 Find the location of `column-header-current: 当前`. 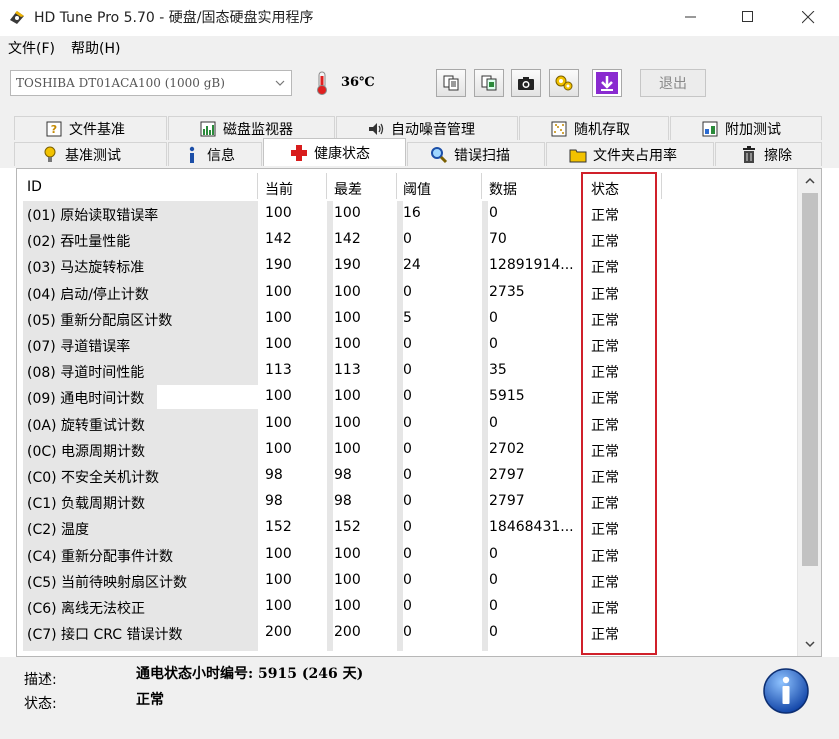

column-header-current: 当前 is located at coordinates (279, 189).